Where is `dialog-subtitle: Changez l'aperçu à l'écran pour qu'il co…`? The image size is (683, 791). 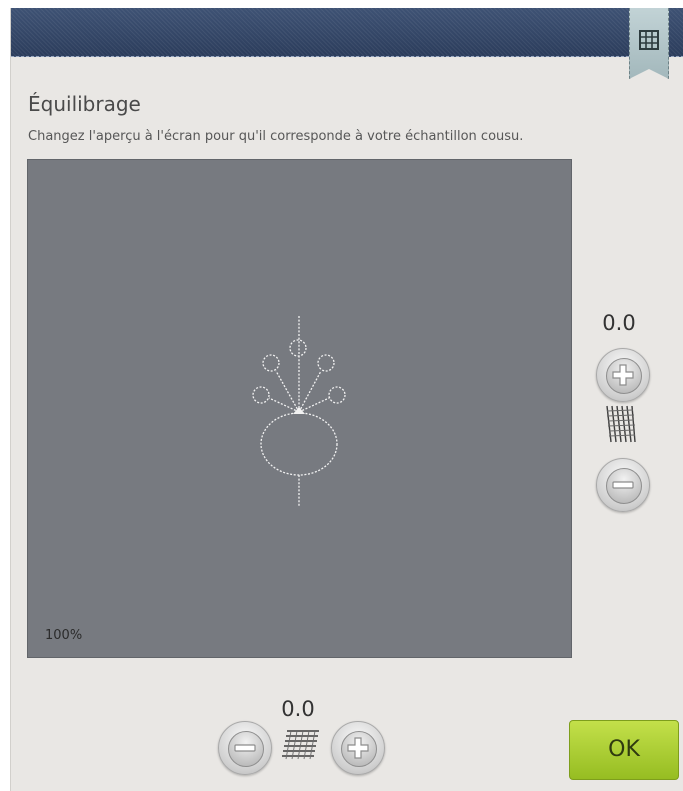
dialog-subtitle: Changez l'aperçu à l'écran pour qu'il co… is located at coordinates (276, 136).